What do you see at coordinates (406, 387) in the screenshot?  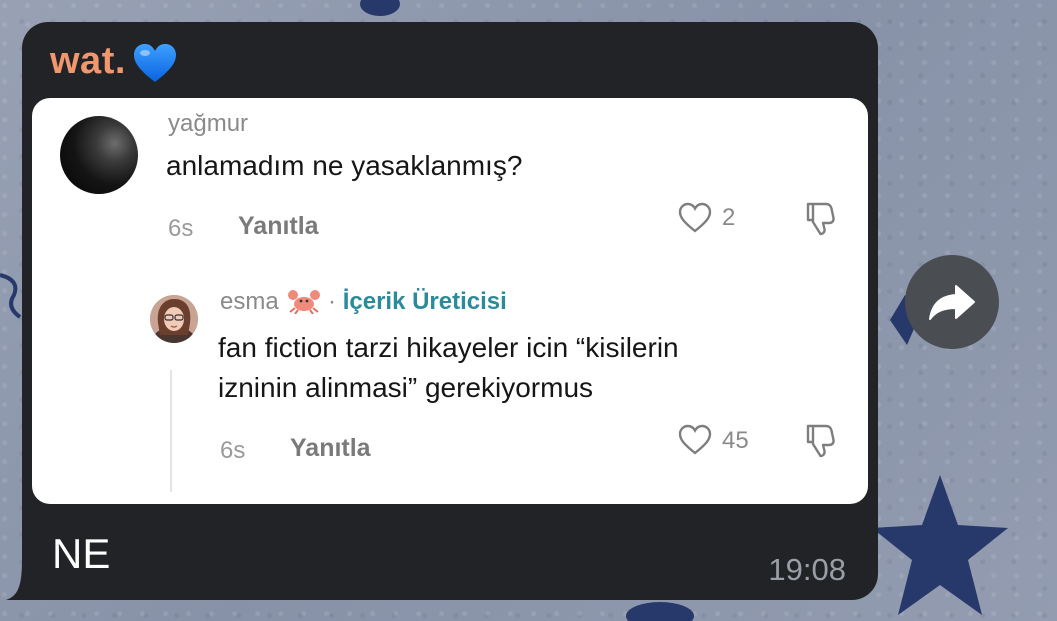 I see `reply-text-line-2: izninin alinmasi” gerekiyormus` at bounding box center [406, 387].